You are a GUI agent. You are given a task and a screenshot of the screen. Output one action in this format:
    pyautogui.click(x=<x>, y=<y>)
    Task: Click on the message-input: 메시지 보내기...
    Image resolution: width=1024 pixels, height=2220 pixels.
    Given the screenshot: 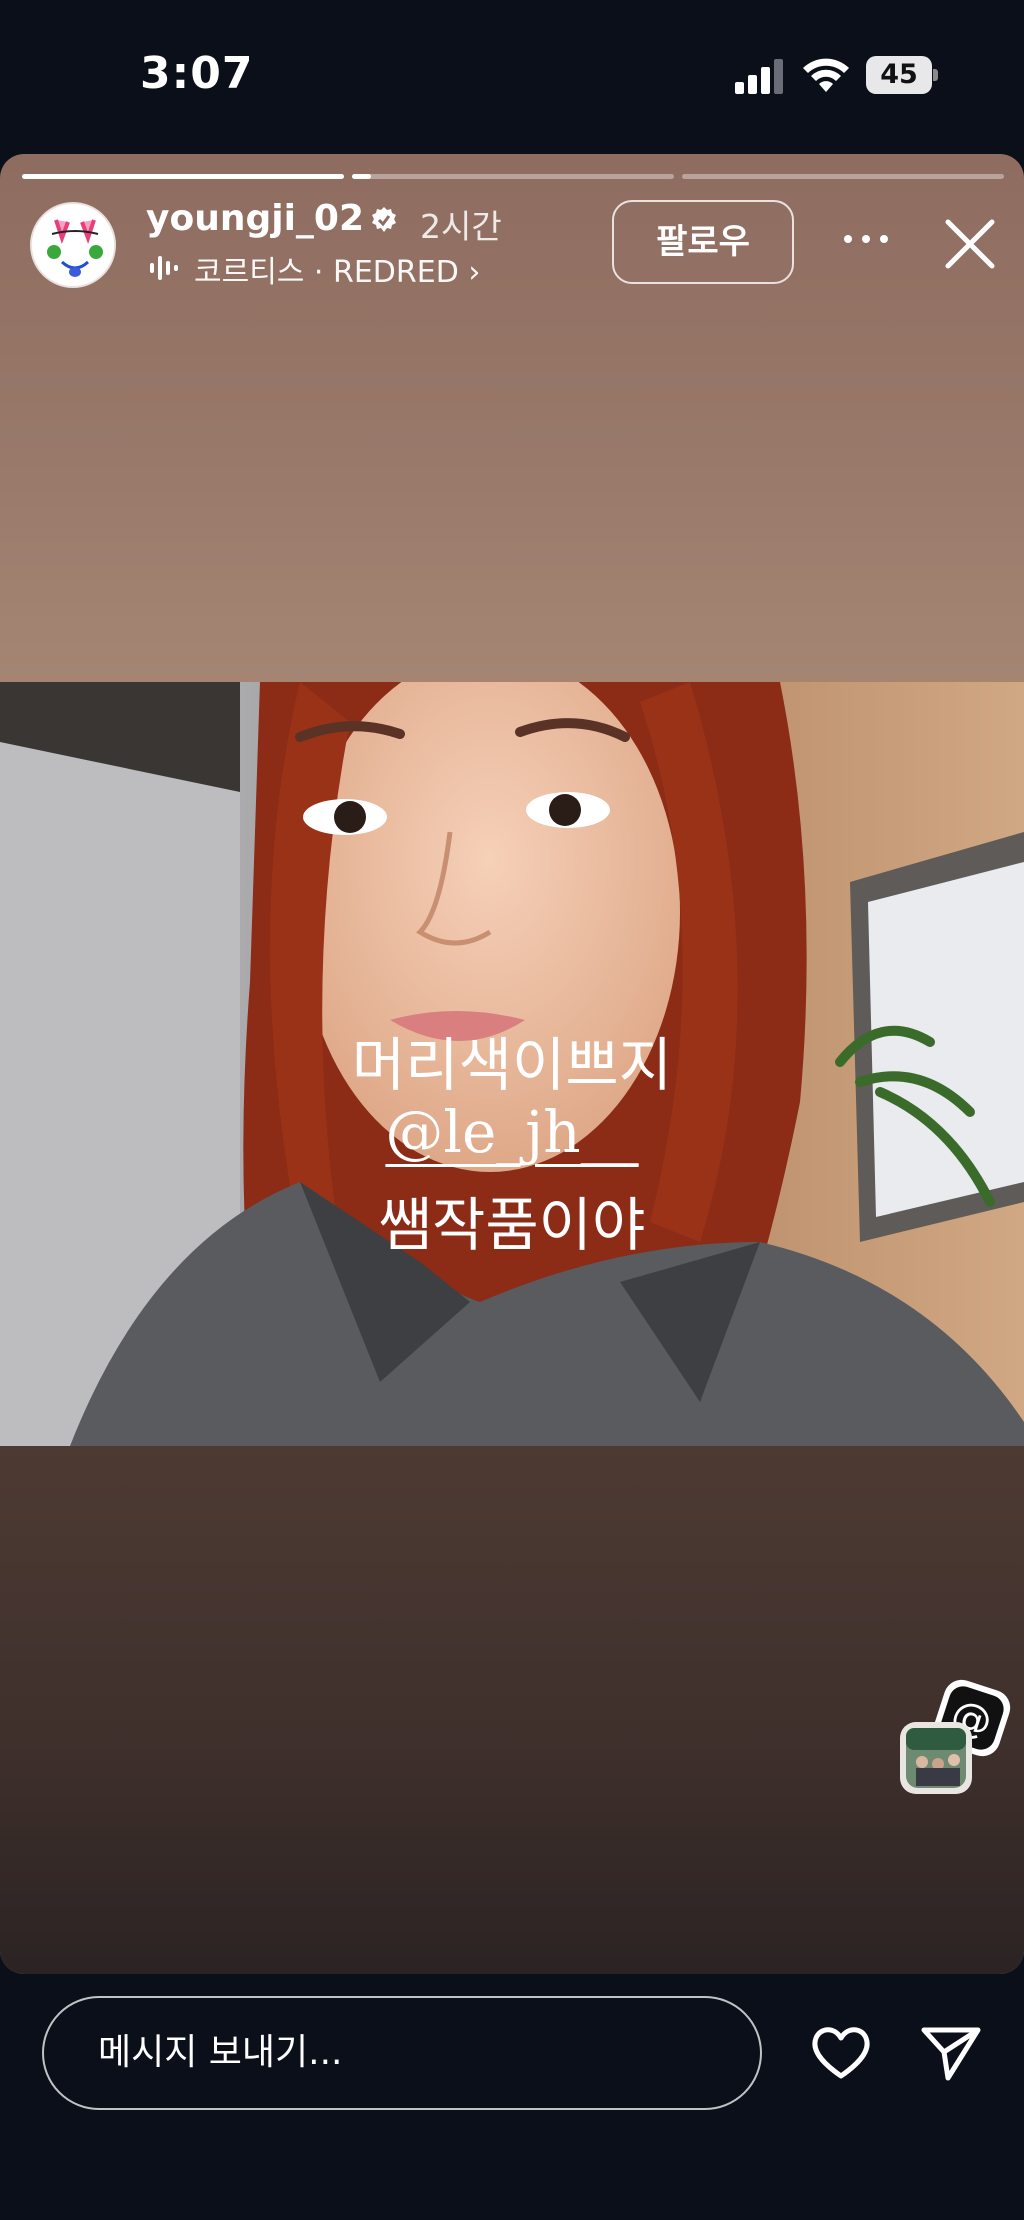 What is the action you would take?
    pyautogui.click(x=402, y=2053)
    